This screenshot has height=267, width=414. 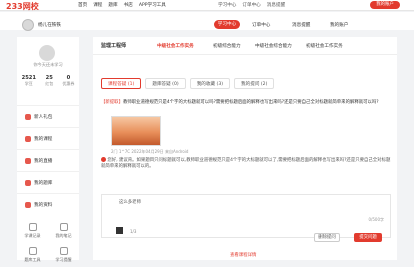 I want to click on question-bank-icon, so click(x=28, y=182).